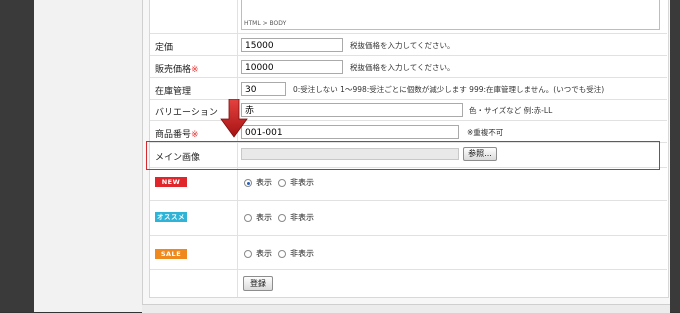  Describe the element at coordinates (402, 67) in the screenshot. I see `sale-price-hint: 税抜価格を入力してください。` at that location.